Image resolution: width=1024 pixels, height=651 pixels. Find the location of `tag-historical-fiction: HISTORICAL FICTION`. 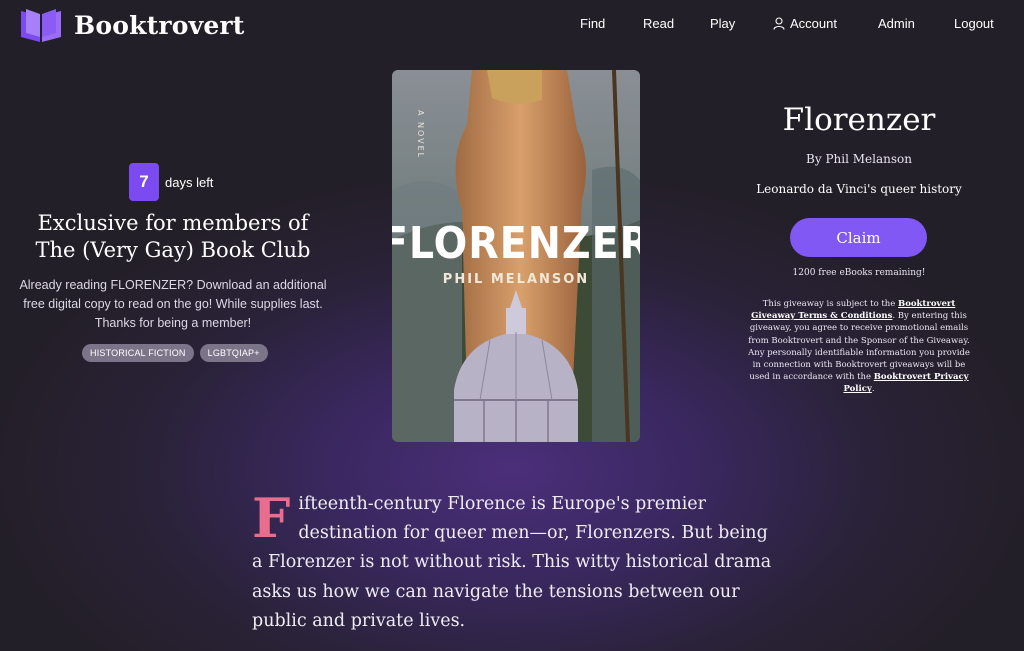

tag-historical-fiction: HISTORICAL FICTION is located at coordinates (138, 353).